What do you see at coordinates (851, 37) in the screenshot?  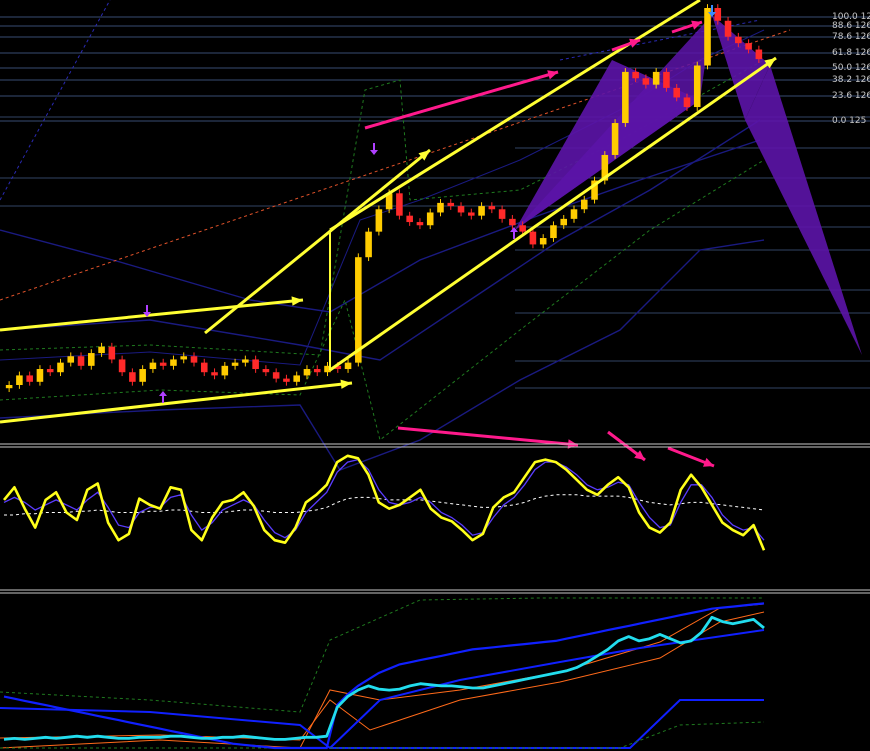 I see `fib-label: 78.6 126` at bounding box center [851, 37].